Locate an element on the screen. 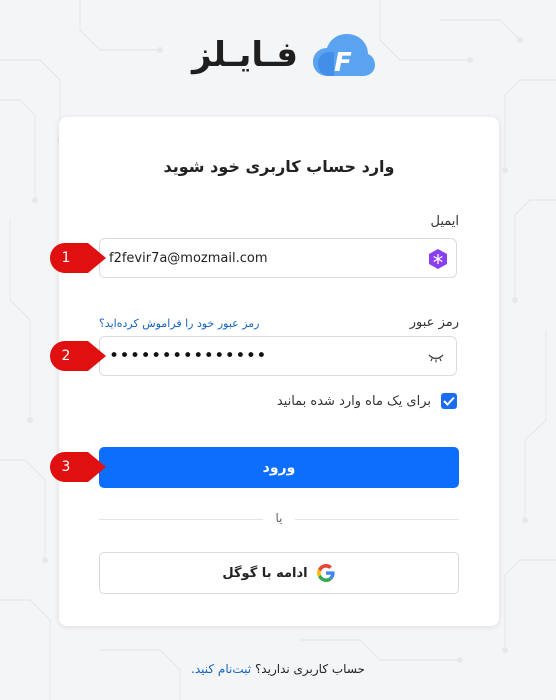 Image resolution: width=556 pixels, height=700 pixels. step-marker-1: 1 is located at coordinates (78, 258).